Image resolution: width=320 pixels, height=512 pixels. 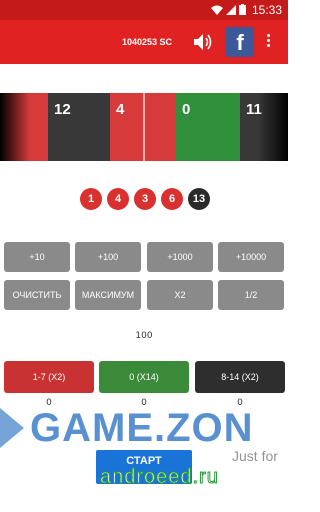 I want to click on add-10-button: +10, so click(x=37, y=257).